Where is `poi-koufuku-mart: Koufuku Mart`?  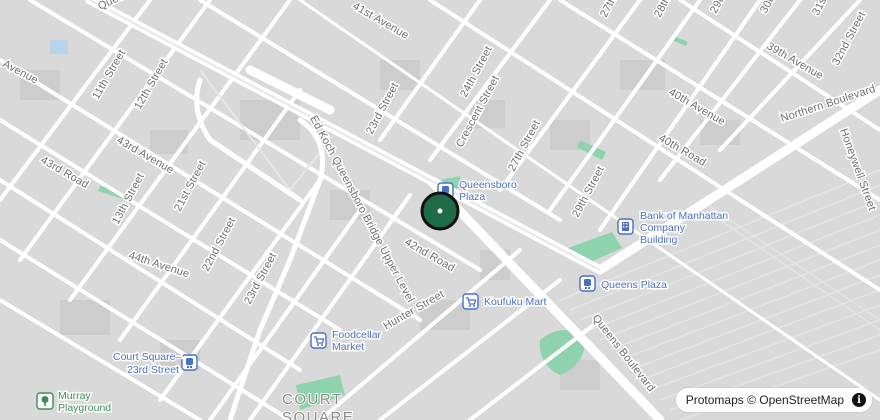
poi-koufuku-mart: Koufuku Mart is located at coordinates (515, 302).